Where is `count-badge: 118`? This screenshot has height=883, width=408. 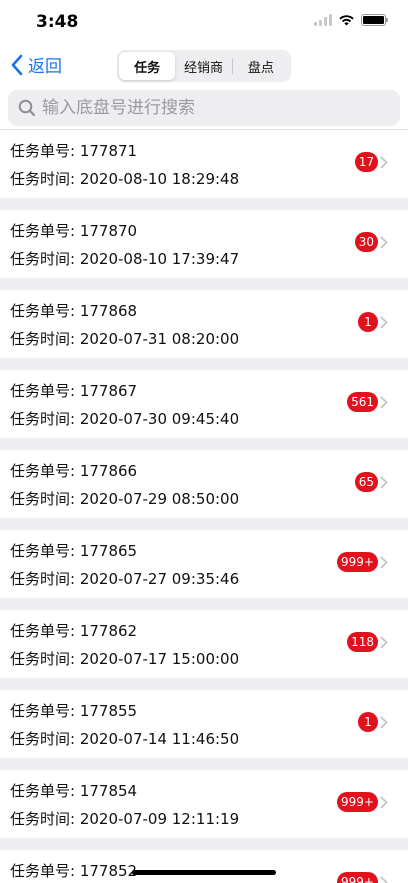
count-badge: 118 is located at coordinates (362, 642).